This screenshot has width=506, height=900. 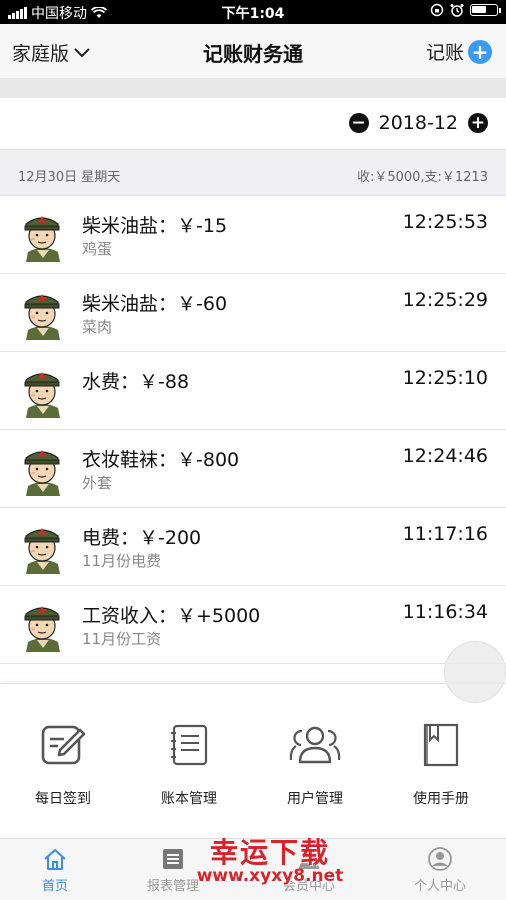 What do you see at coordinates (315, 799) in the screenshot?
I see `user-management-label: 用户管理` at bounding box center [315, 799].